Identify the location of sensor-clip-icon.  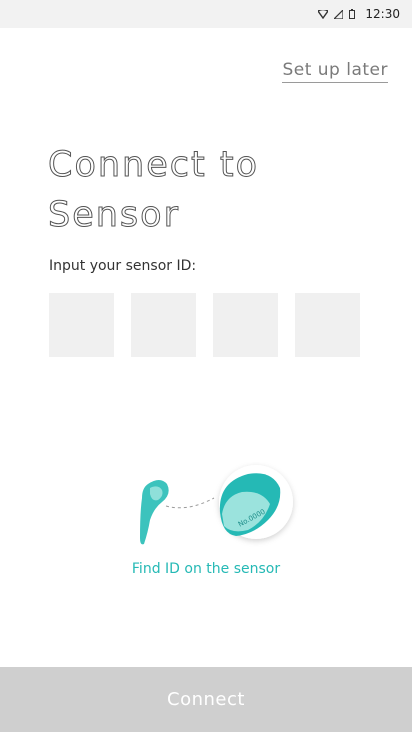
(154, 512).